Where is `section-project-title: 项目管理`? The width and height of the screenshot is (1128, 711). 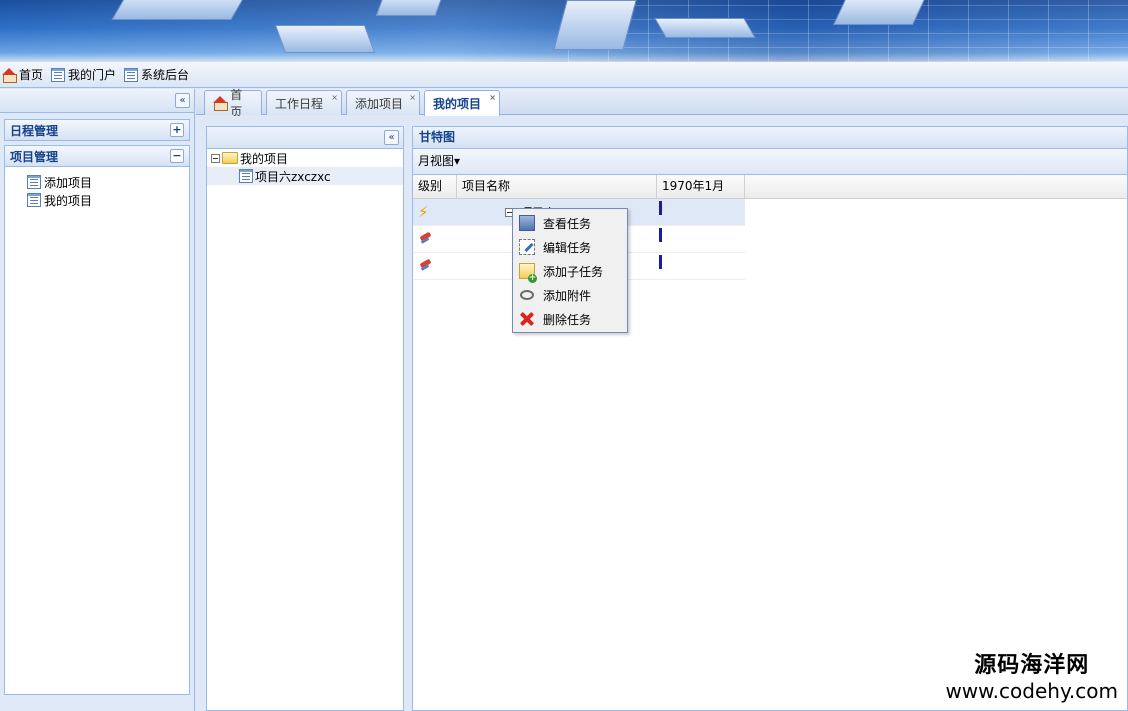 section-project-title: 项目管理 is located at coordinates (34, 156).